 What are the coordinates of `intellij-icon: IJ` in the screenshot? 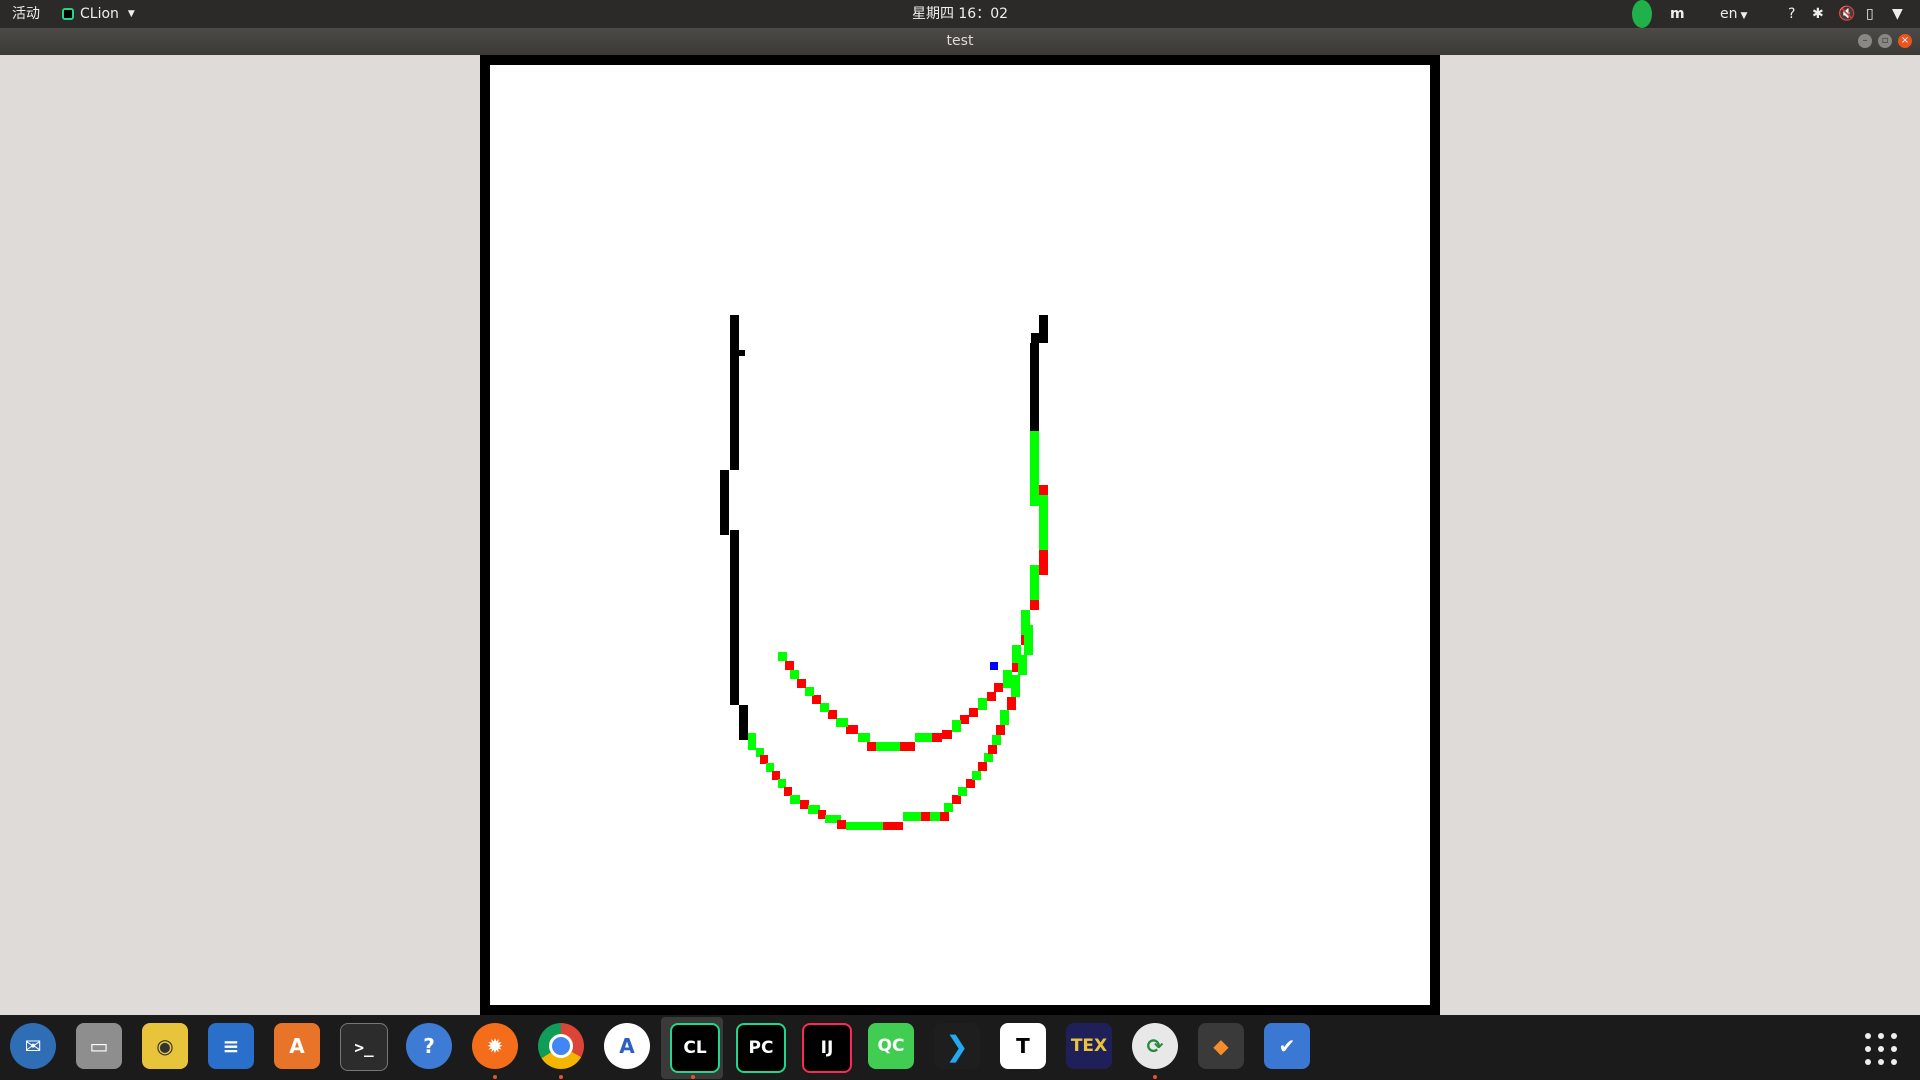 It's located at (827, 1048).